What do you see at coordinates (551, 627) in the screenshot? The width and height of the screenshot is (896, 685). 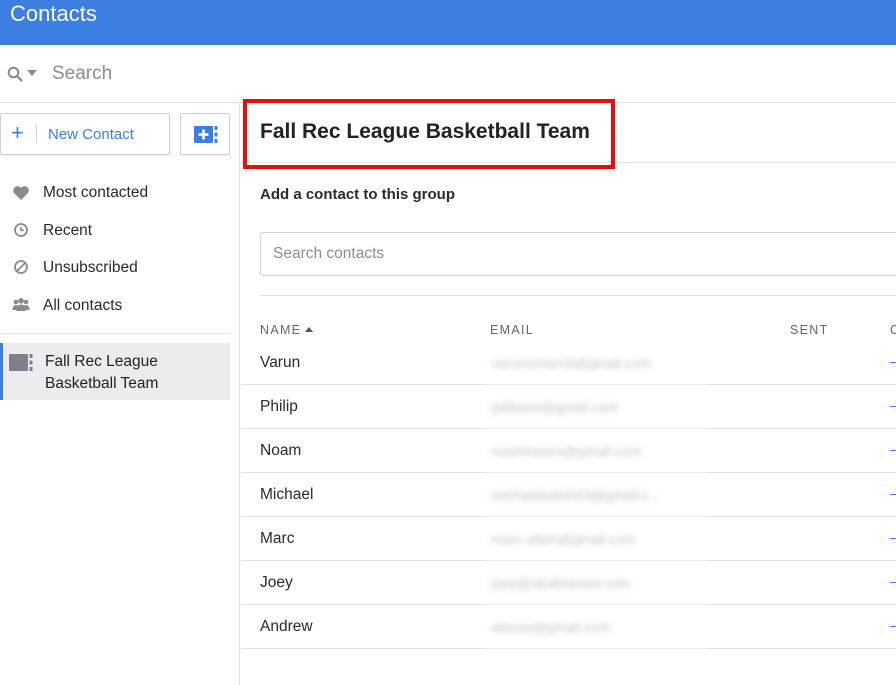 I see `contact-email: aleuve@gmail.com` at bounding box center [551, 627].